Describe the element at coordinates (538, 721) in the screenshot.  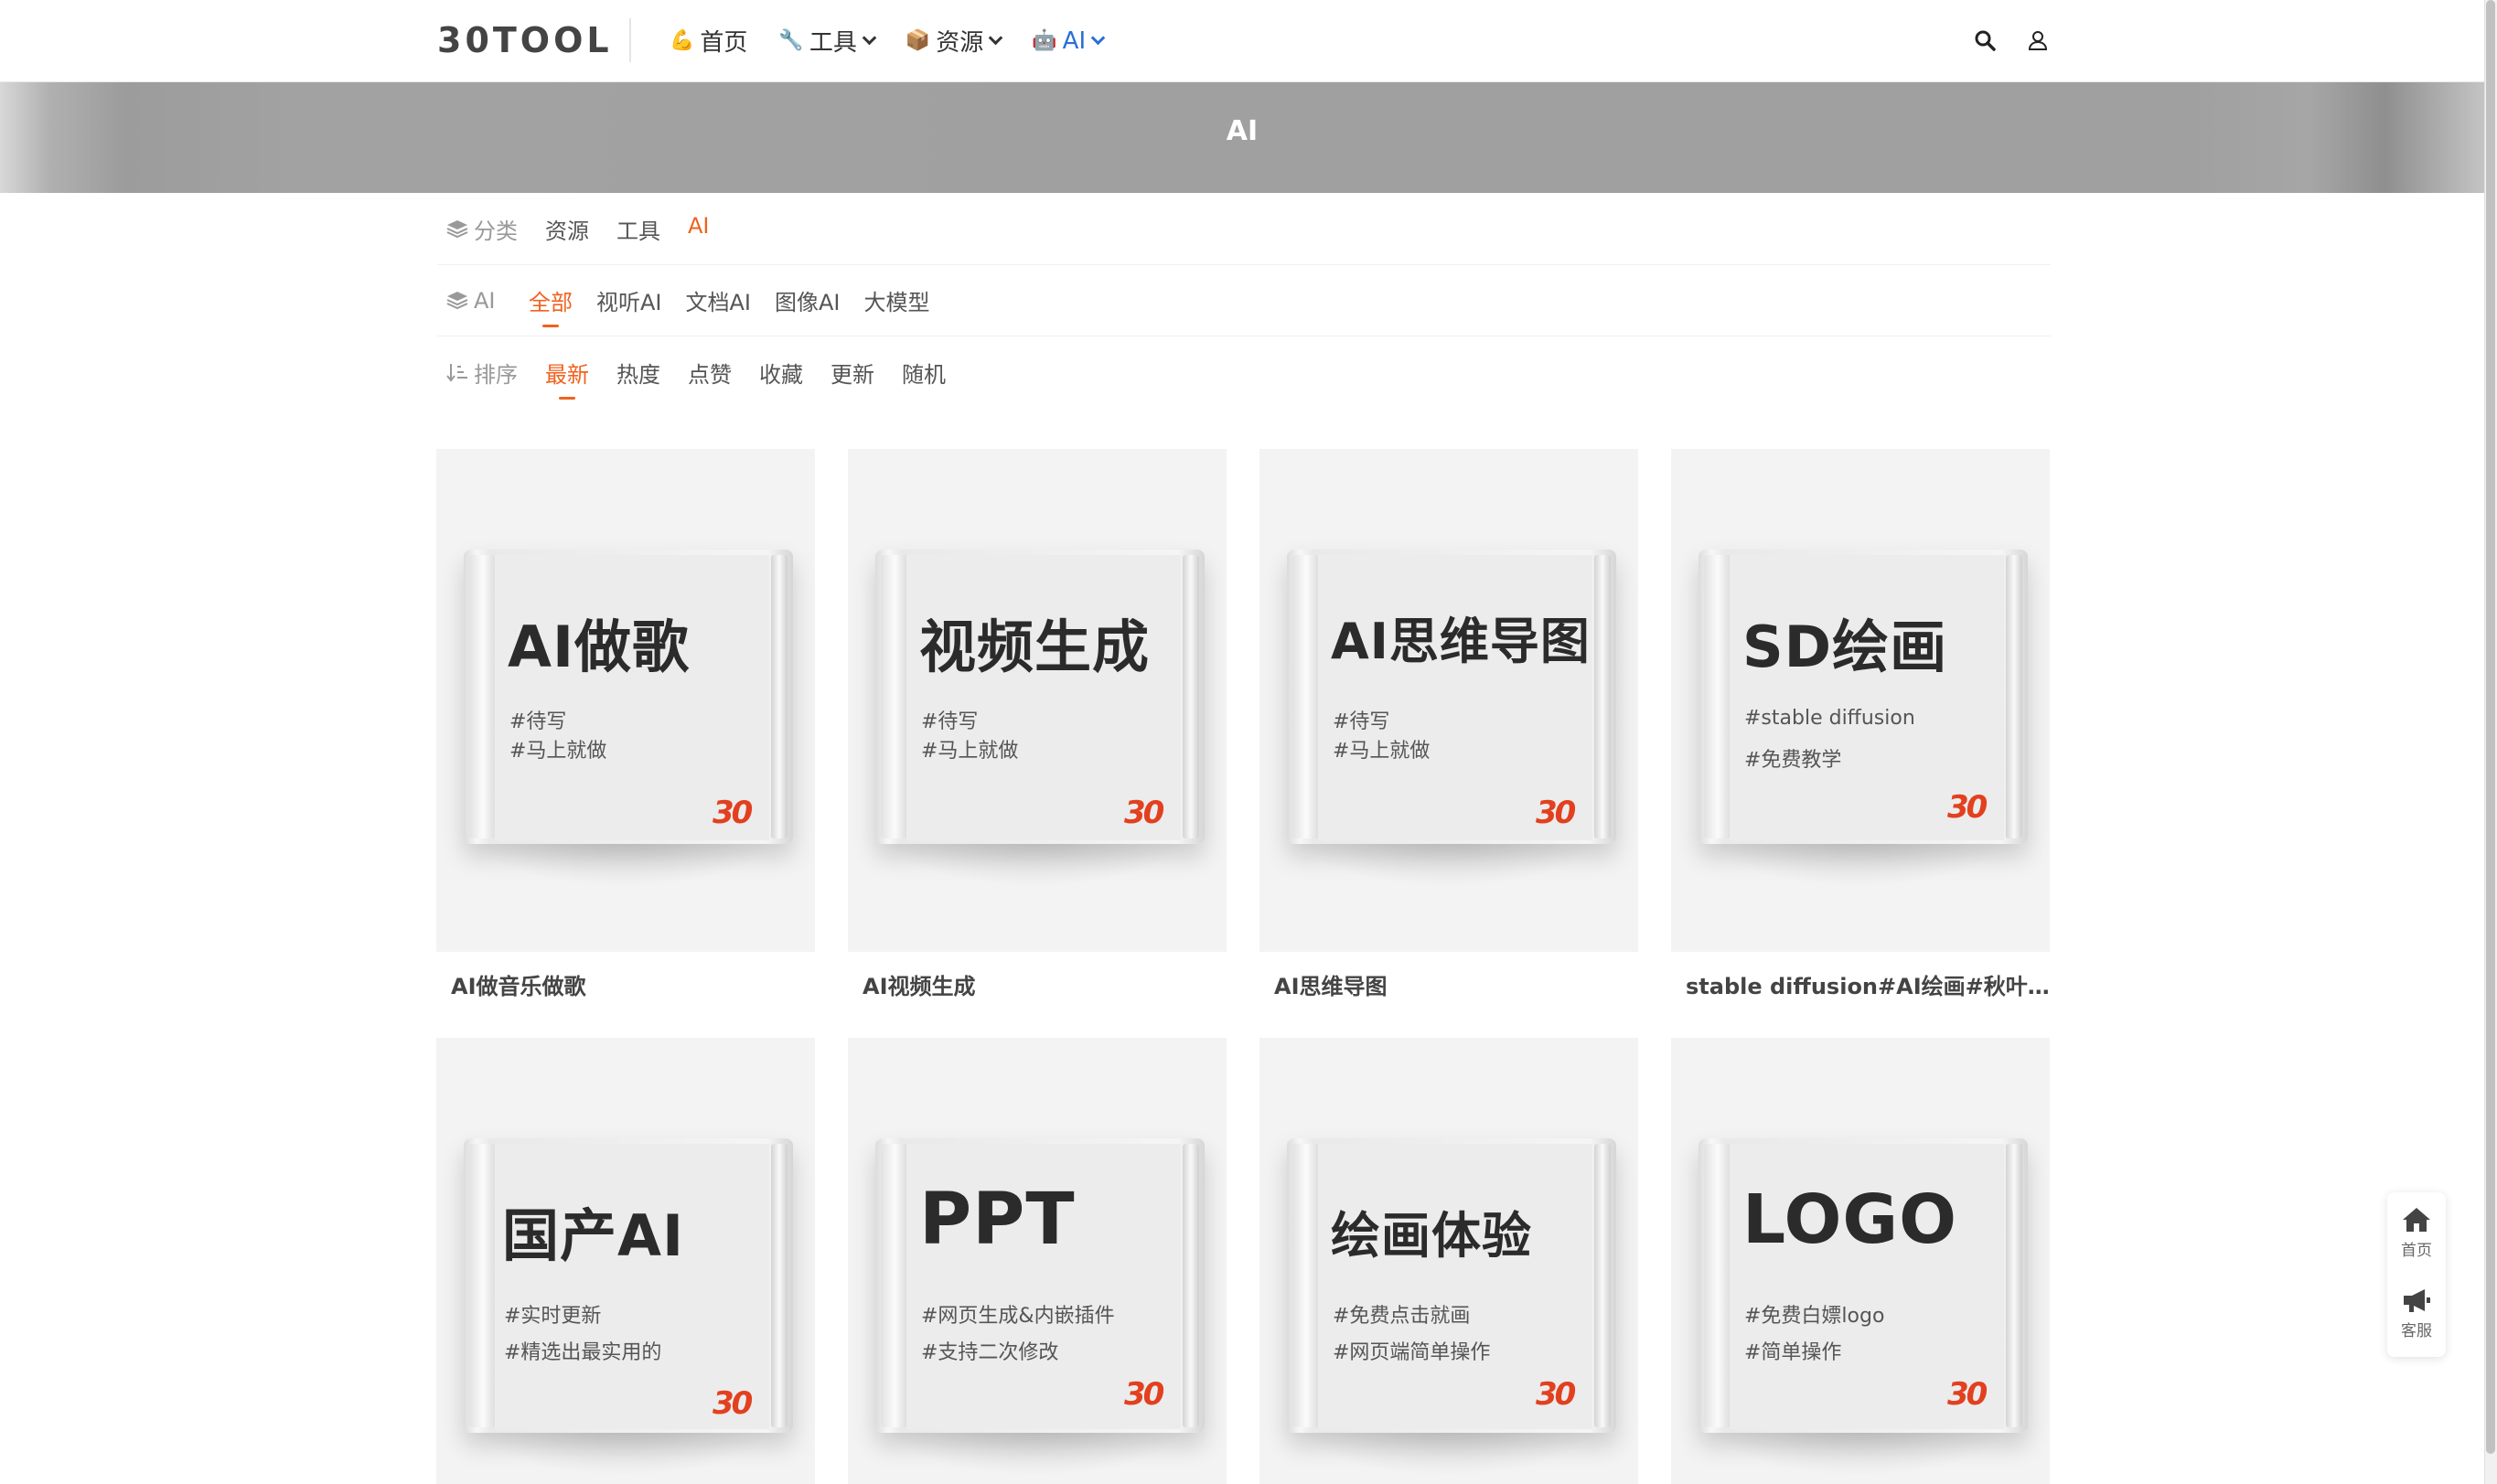
I see `cover-tag: #待写` at that location.